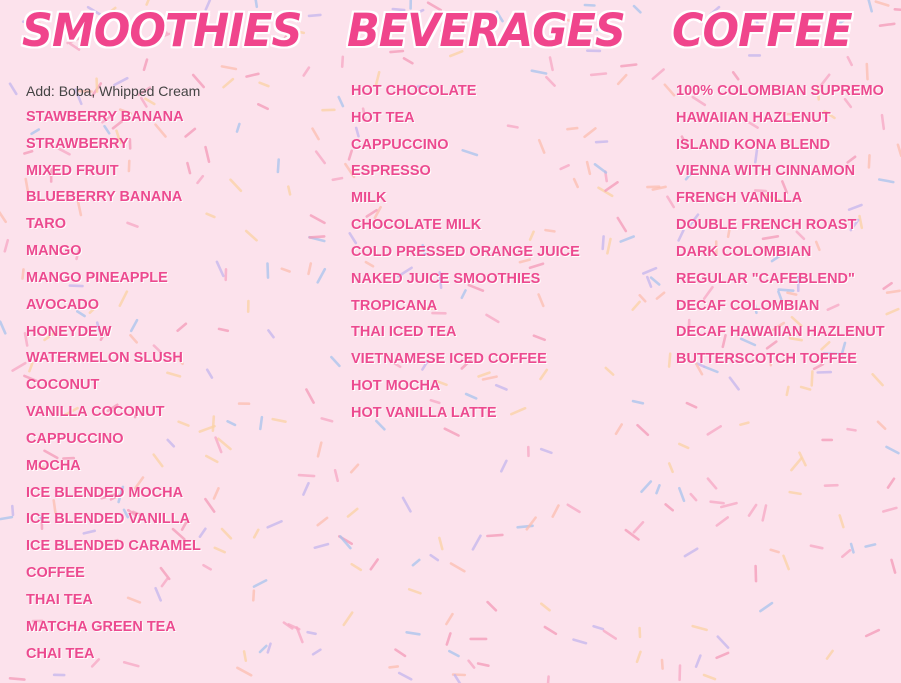 This screenshot has height=683, width=901. Describe the element at coordinates (465, 416) in the screenshot. I see `beverage-item: HOT VANILLA LATTE` at that location.